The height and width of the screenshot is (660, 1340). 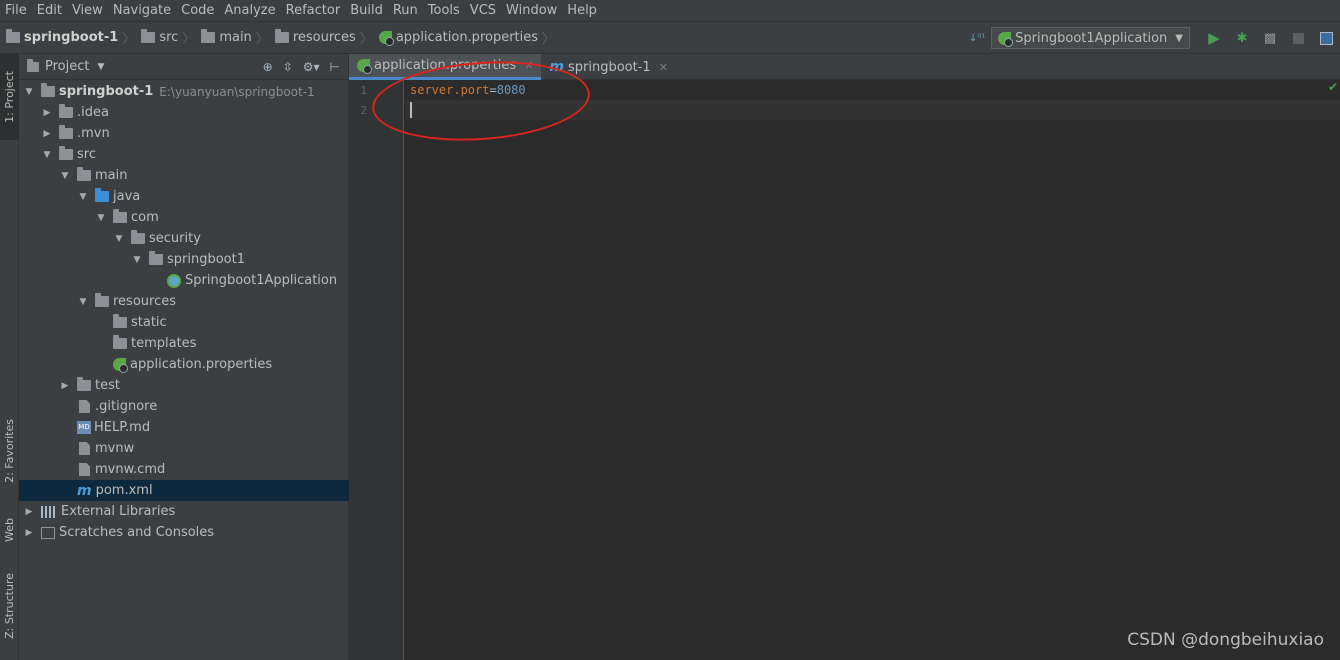 What do you see at coordinates (142, 11) in the screenshot?
I see `menu-navigate: Navigate` at bounding box center [142, 11].